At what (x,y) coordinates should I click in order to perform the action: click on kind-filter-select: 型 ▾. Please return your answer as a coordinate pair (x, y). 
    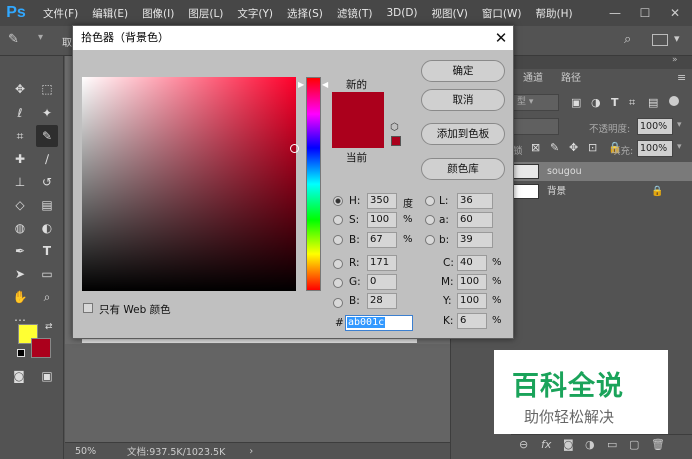
    Looking at the image, I should click on (536, 102).